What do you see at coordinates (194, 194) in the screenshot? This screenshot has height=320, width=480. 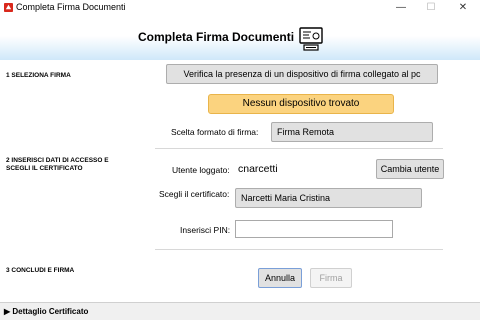 I see `cert-label: Scegli il certificato:` at bounding box center [194, 194].